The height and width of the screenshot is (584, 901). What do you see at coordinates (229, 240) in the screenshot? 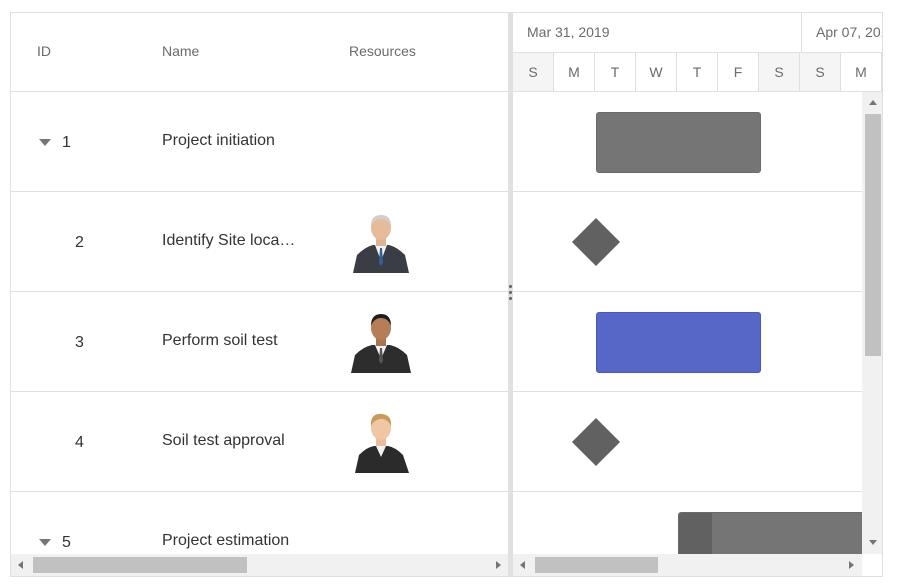
I see `task-name: Identify Site location` at bounding box center [229, 240].